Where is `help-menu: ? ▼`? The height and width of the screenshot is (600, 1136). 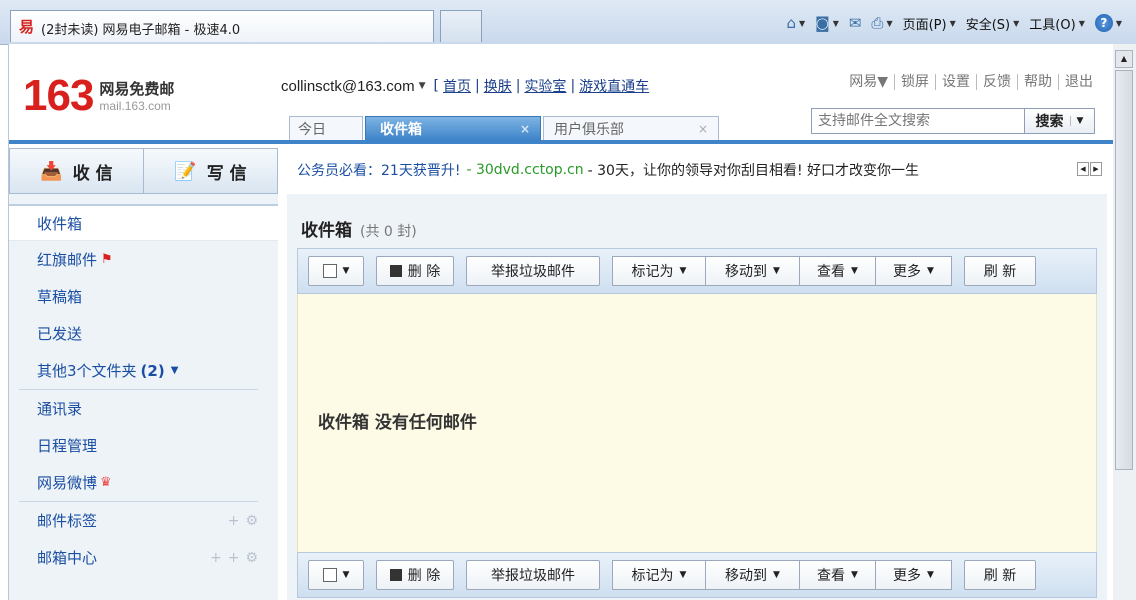
help-menu: ? ▼ is located at coordinates (1108, 23).